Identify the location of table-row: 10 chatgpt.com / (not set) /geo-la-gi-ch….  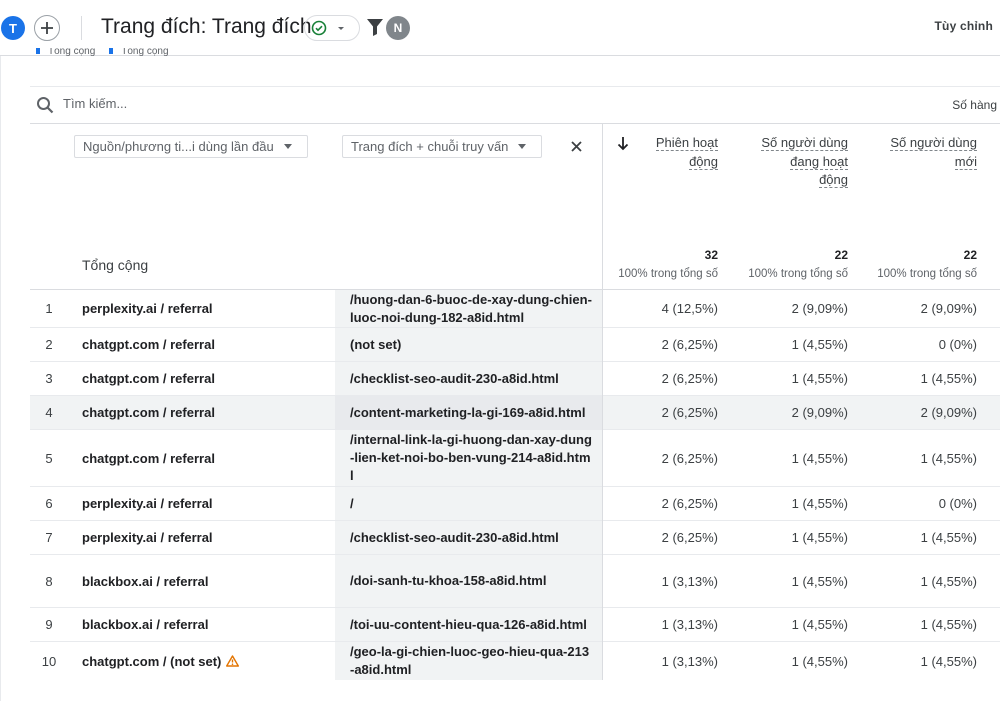
(515, 661).